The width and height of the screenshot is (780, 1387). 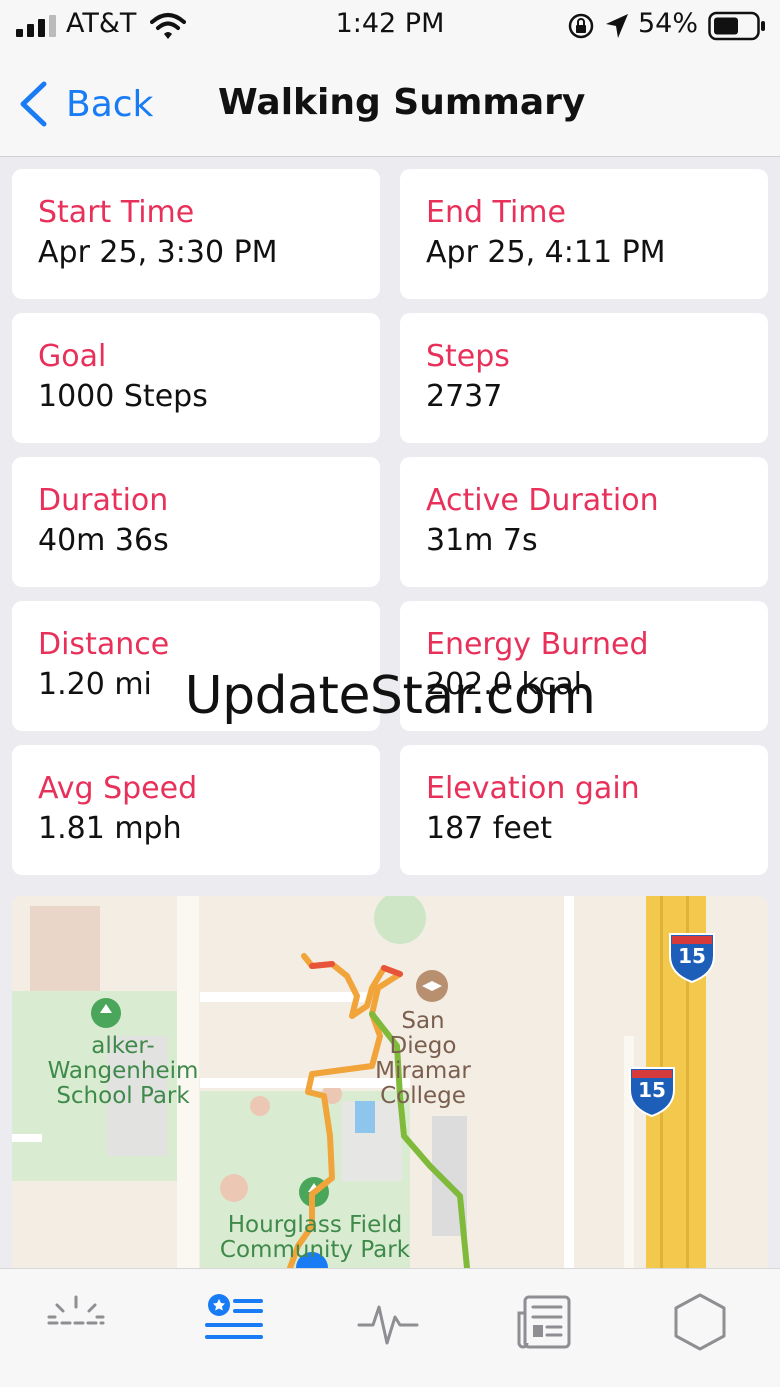 What do you see at coordinates (390, 26) in the screenshot?
I see `status-bar: AT&T 1:42 PM 54%` at bounding box center [390, 26].